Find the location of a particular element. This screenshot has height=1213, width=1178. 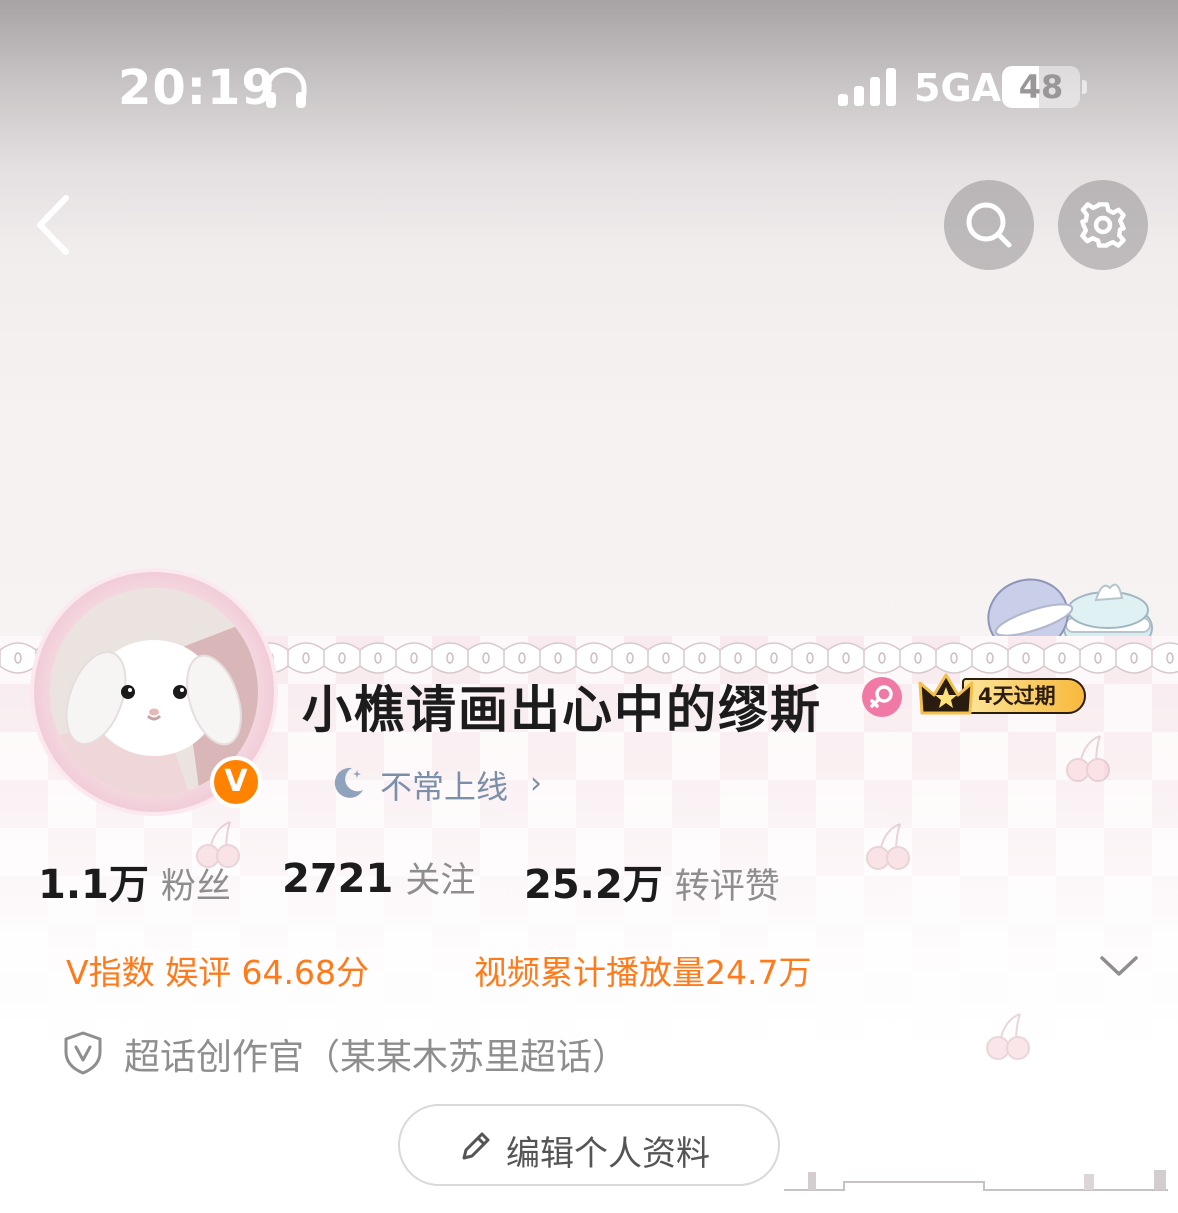

gear-icon is located at coordinates (1103, 225).